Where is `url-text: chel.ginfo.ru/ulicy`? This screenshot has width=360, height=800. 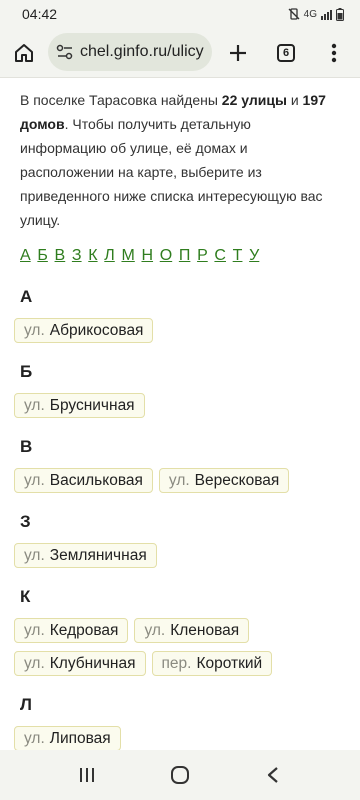 url-text: chel.ginfo.ru/ulicy is located at coordinates (142, 52).